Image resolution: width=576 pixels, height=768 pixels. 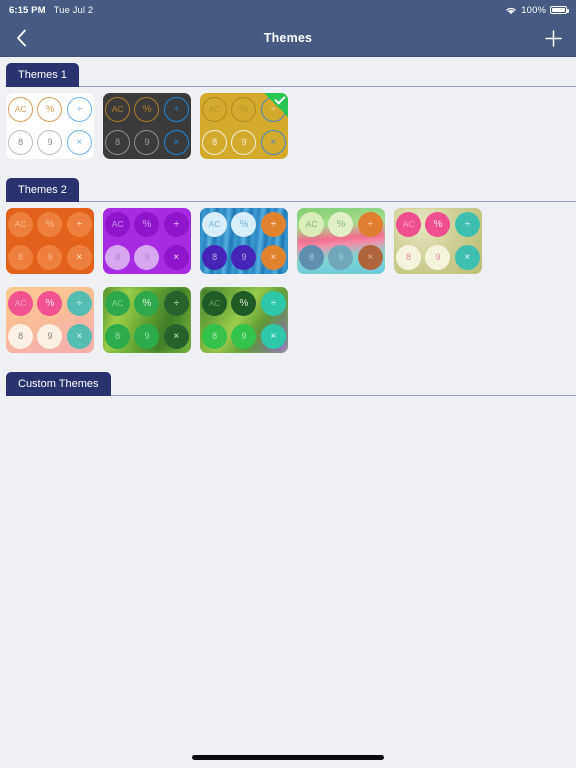 I want to click on theme-card-green-leaf: AC % ÷ 8 9 ×, so click(x=147, y=320).